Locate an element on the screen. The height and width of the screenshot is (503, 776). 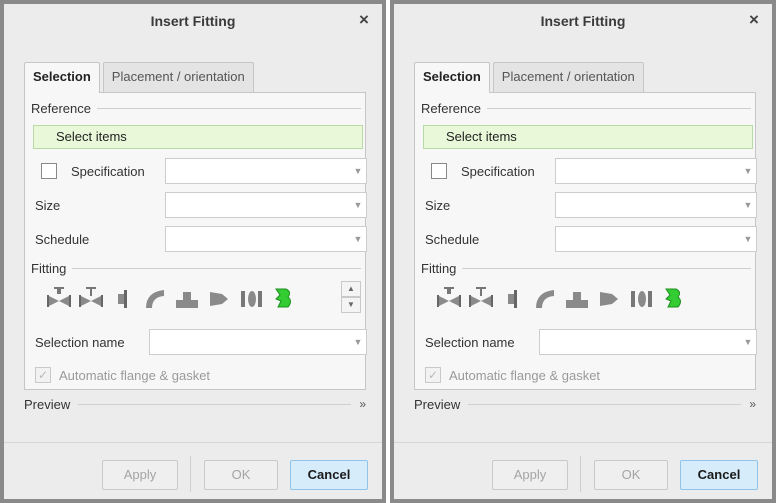
fitting-scroll-spinner: ▲ ▼ is located at coordinates (351, 298).